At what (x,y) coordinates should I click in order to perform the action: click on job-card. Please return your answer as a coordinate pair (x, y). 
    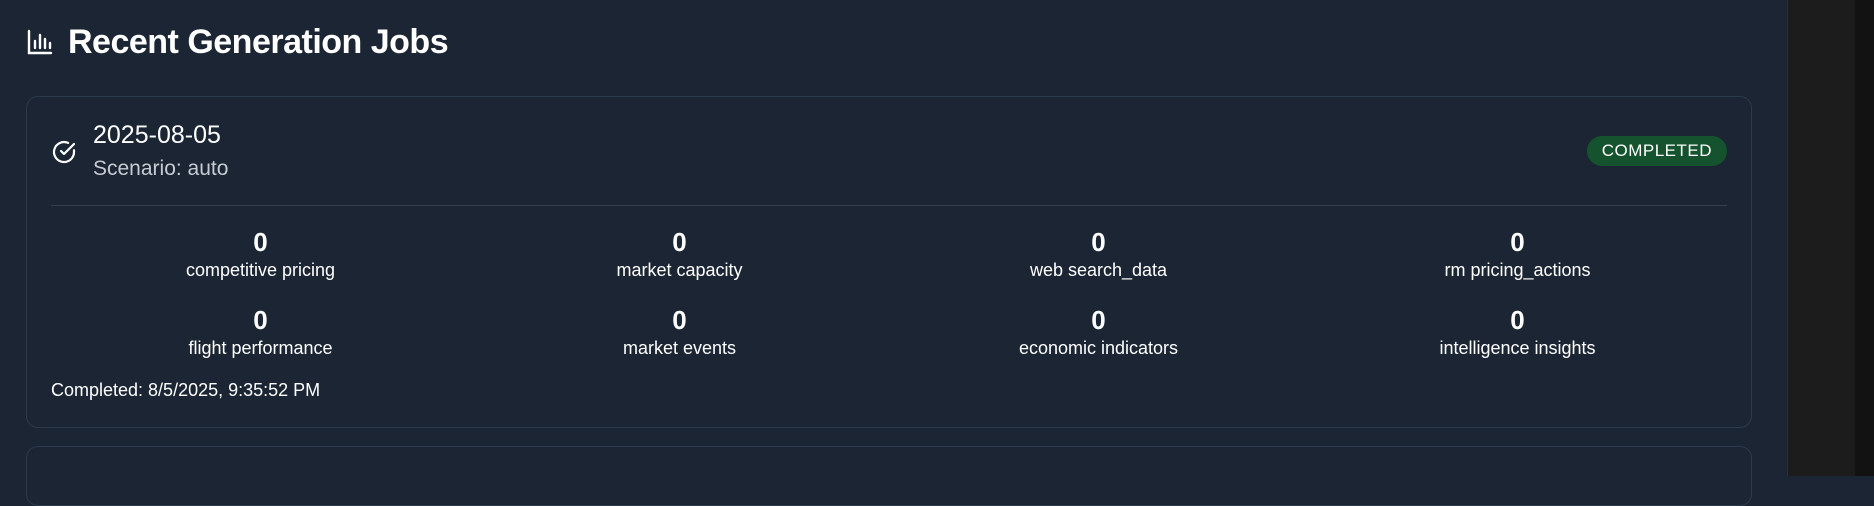
    Looking at the image, I should click on (889, 476).